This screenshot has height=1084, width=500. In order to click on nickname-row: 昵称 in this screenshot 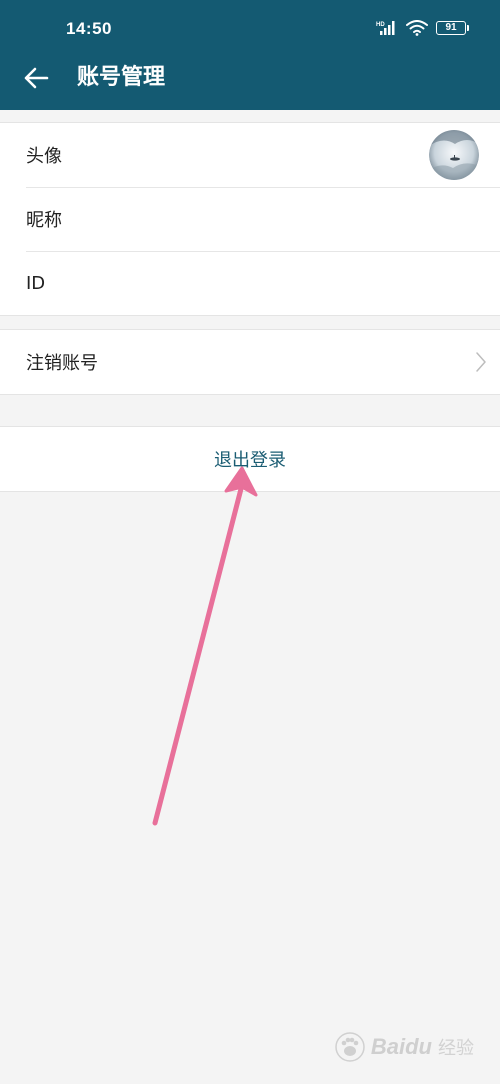, I will do `click(250, 219)`.